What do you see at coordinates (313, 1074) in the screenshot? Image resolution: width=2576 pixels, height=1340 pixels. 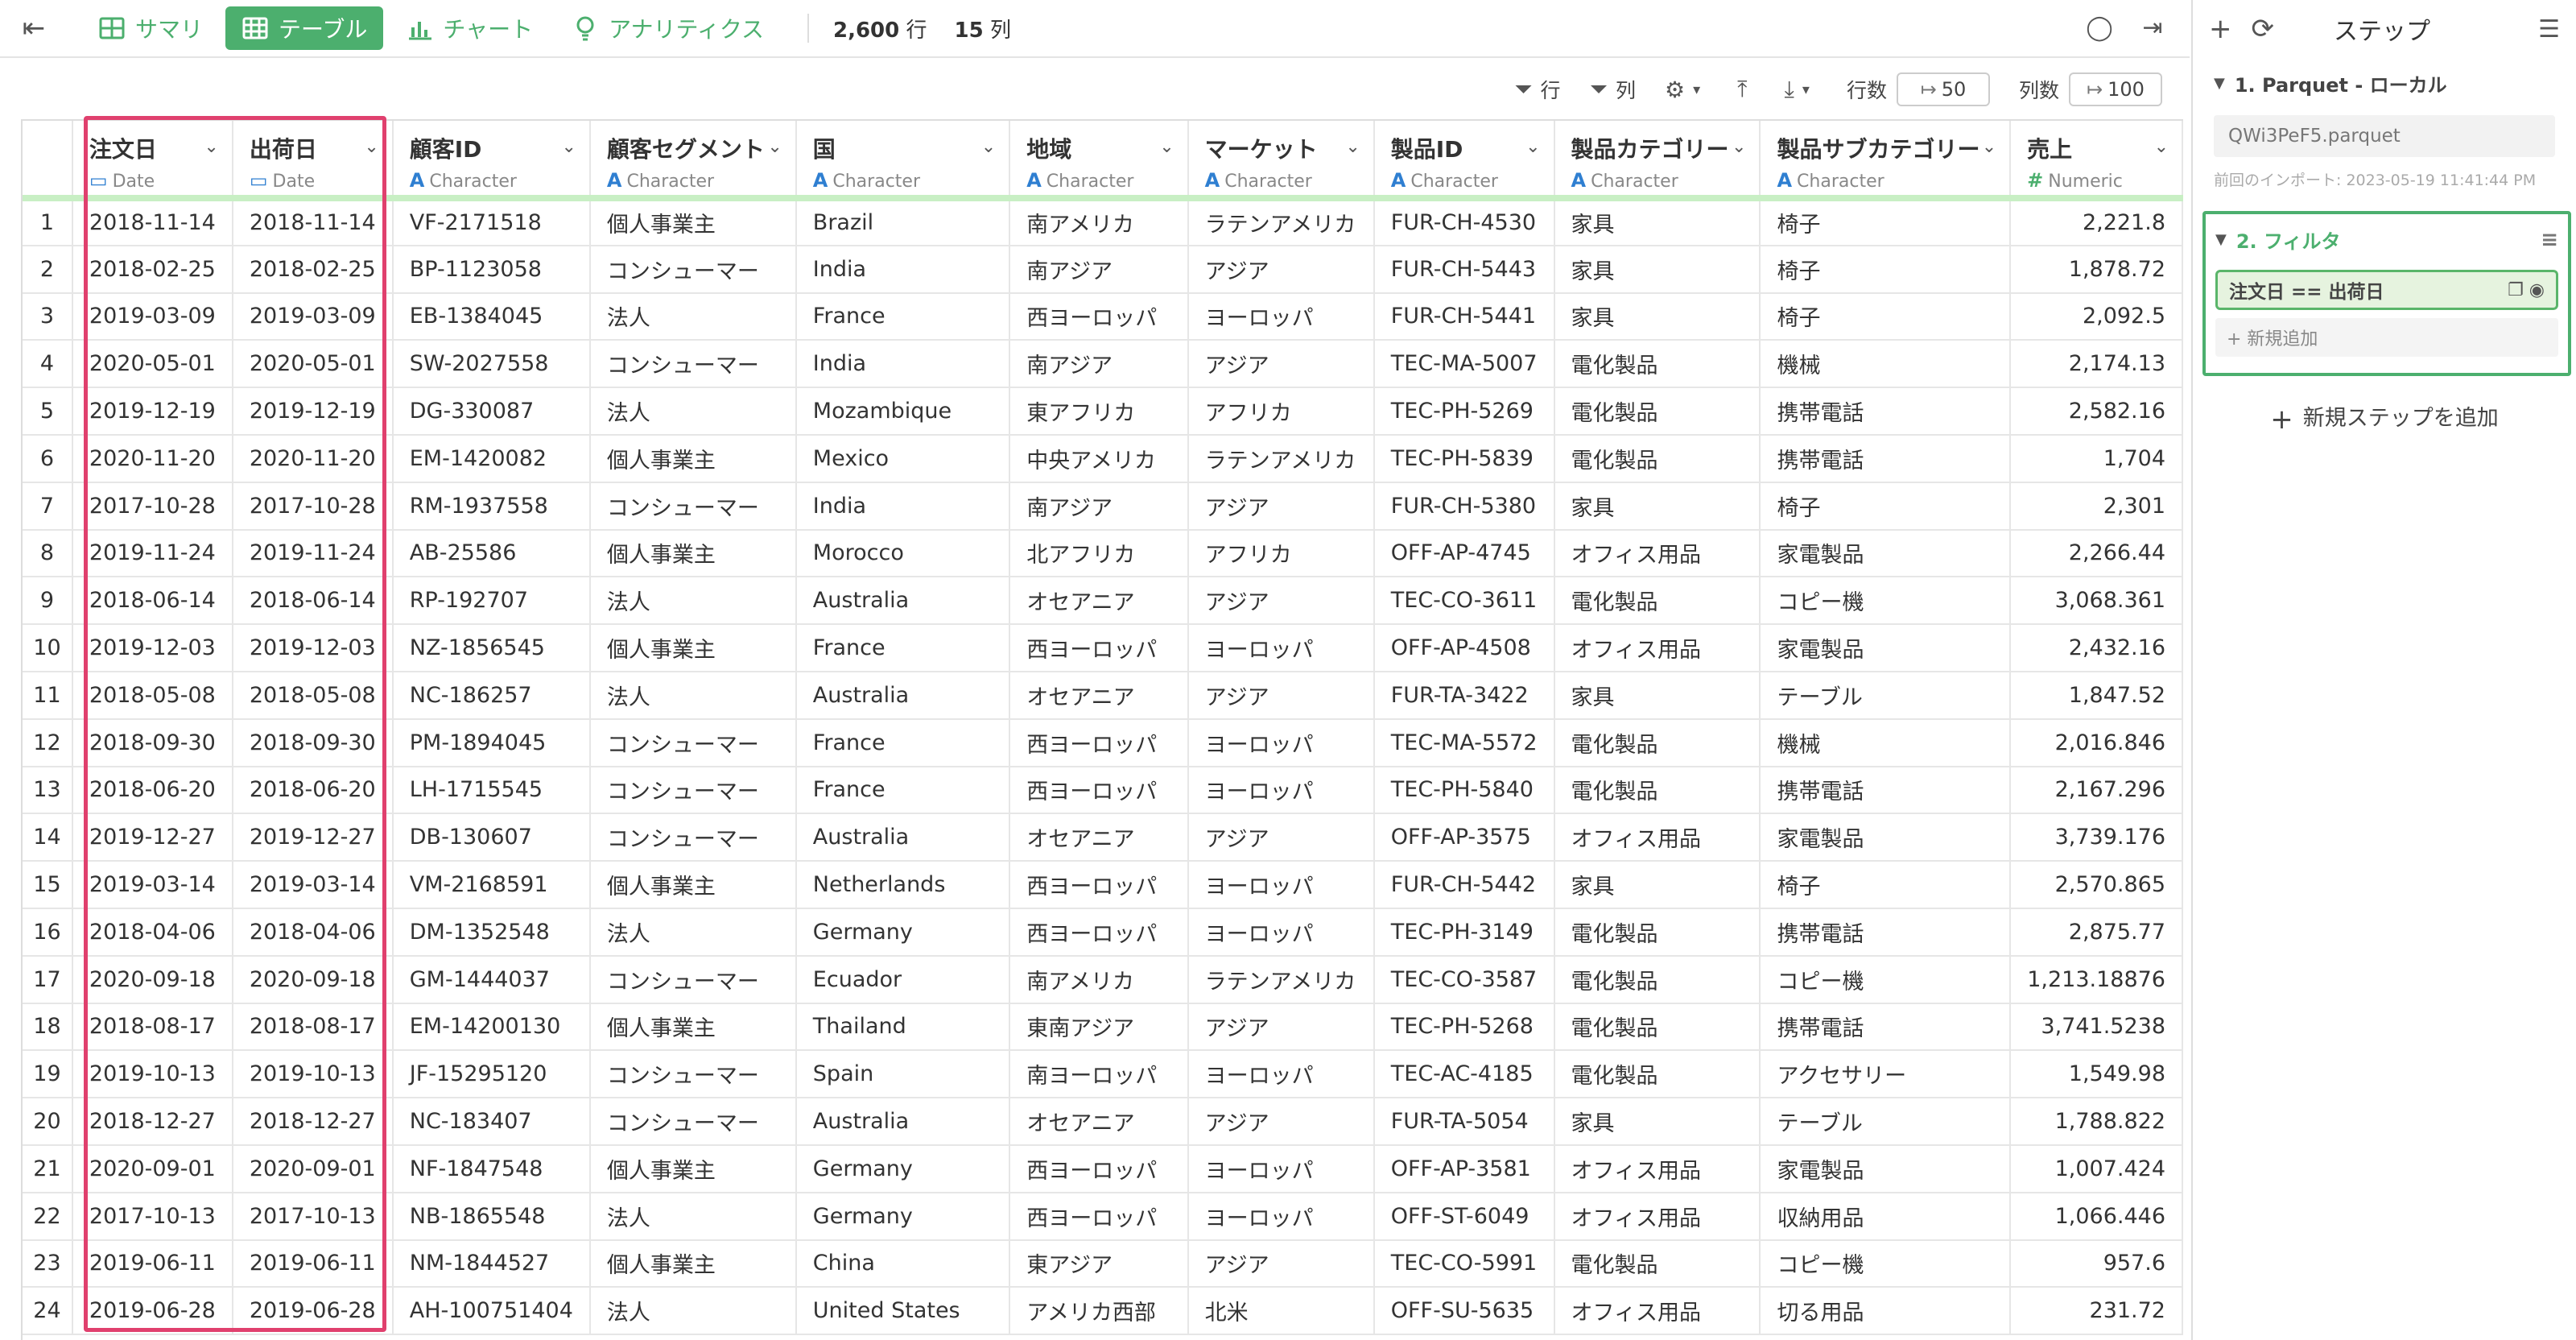 I see `table-cell: 2019-10-13` at bounding box center [313, 1074].